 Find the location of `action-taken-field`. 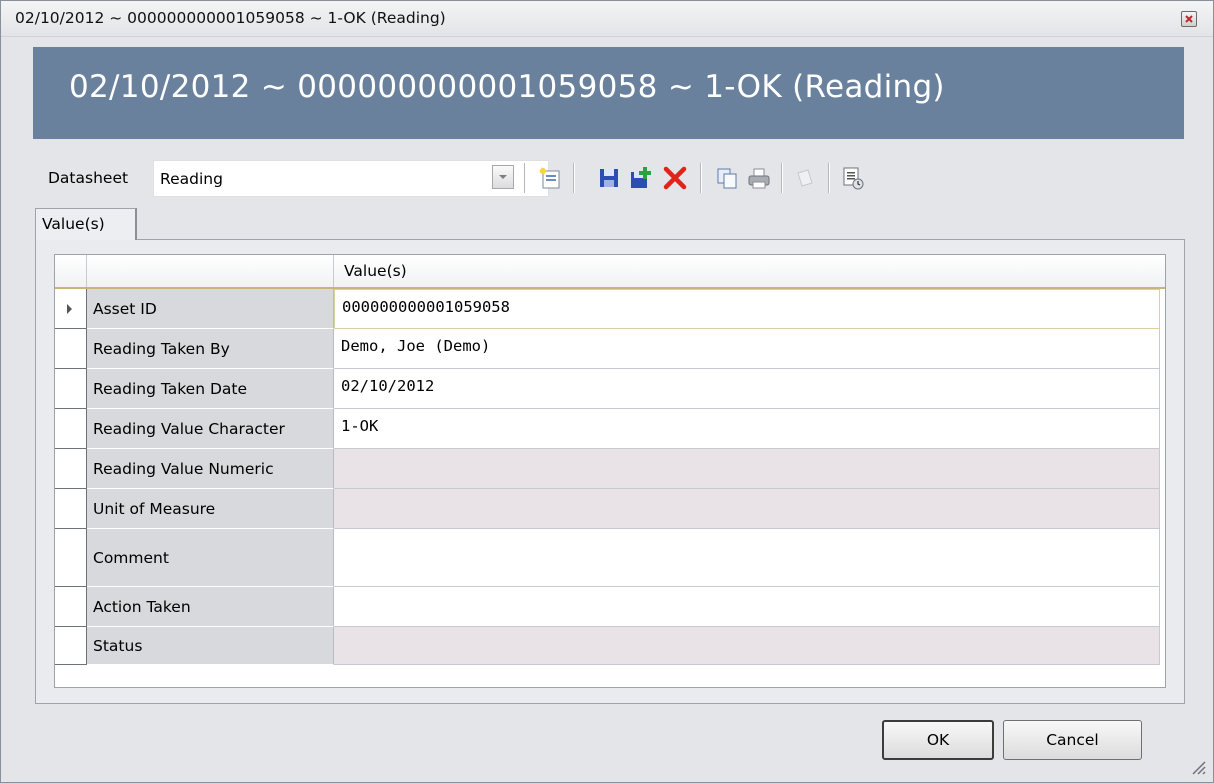

action-taken-field is located at coordinates (747, 607).